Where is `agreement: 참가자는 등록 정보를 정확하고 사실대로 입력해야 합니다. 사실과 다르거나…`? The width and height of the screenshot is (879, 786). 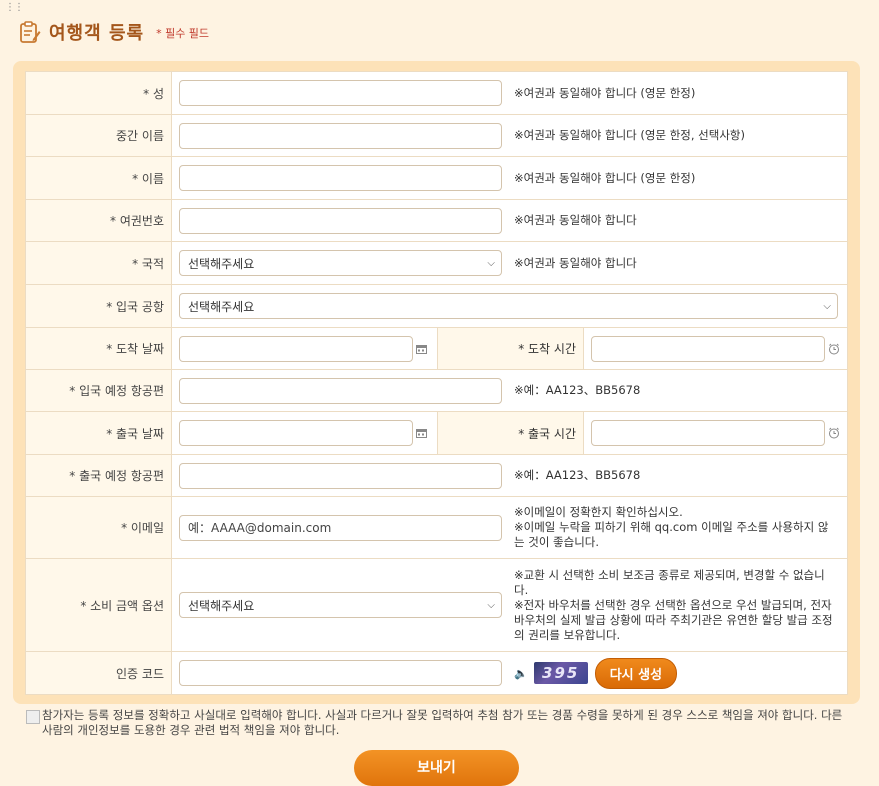
agreement: 참가자는 등록 정보를 정확하고 사실대로 입력해야 합니다. 사실과 다르거나… is located at coordinates (441, 723).